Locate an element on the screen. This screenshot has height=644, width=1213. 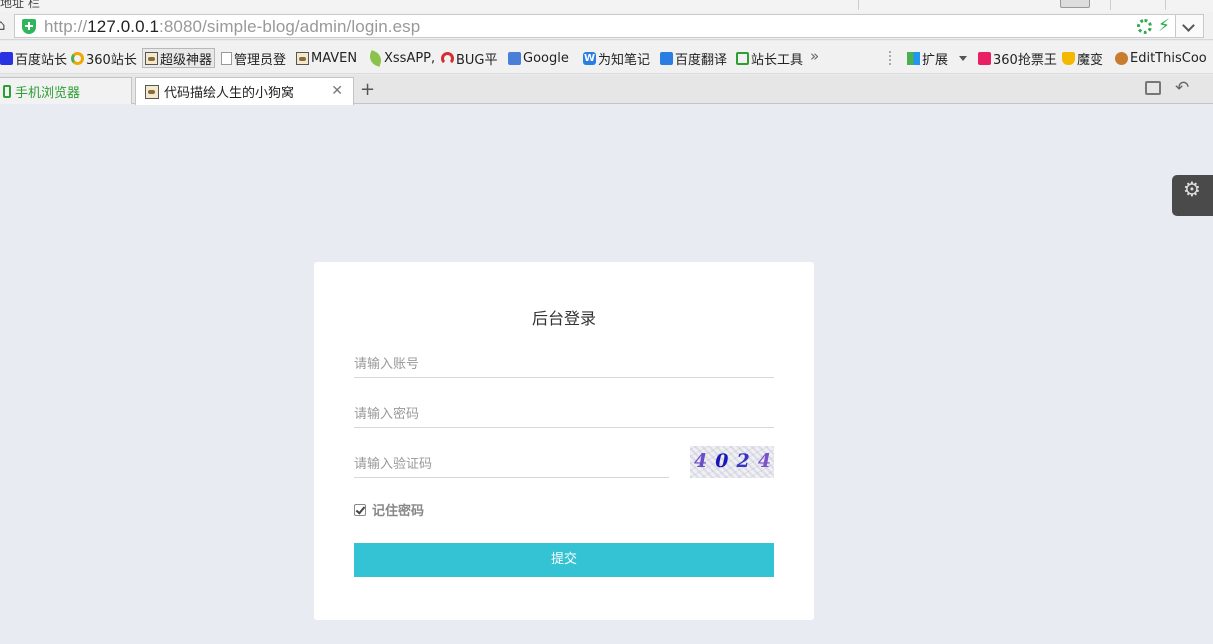
bookmark-zhanzhang-tools: 站长工具 is located at coordinates (770, 58).